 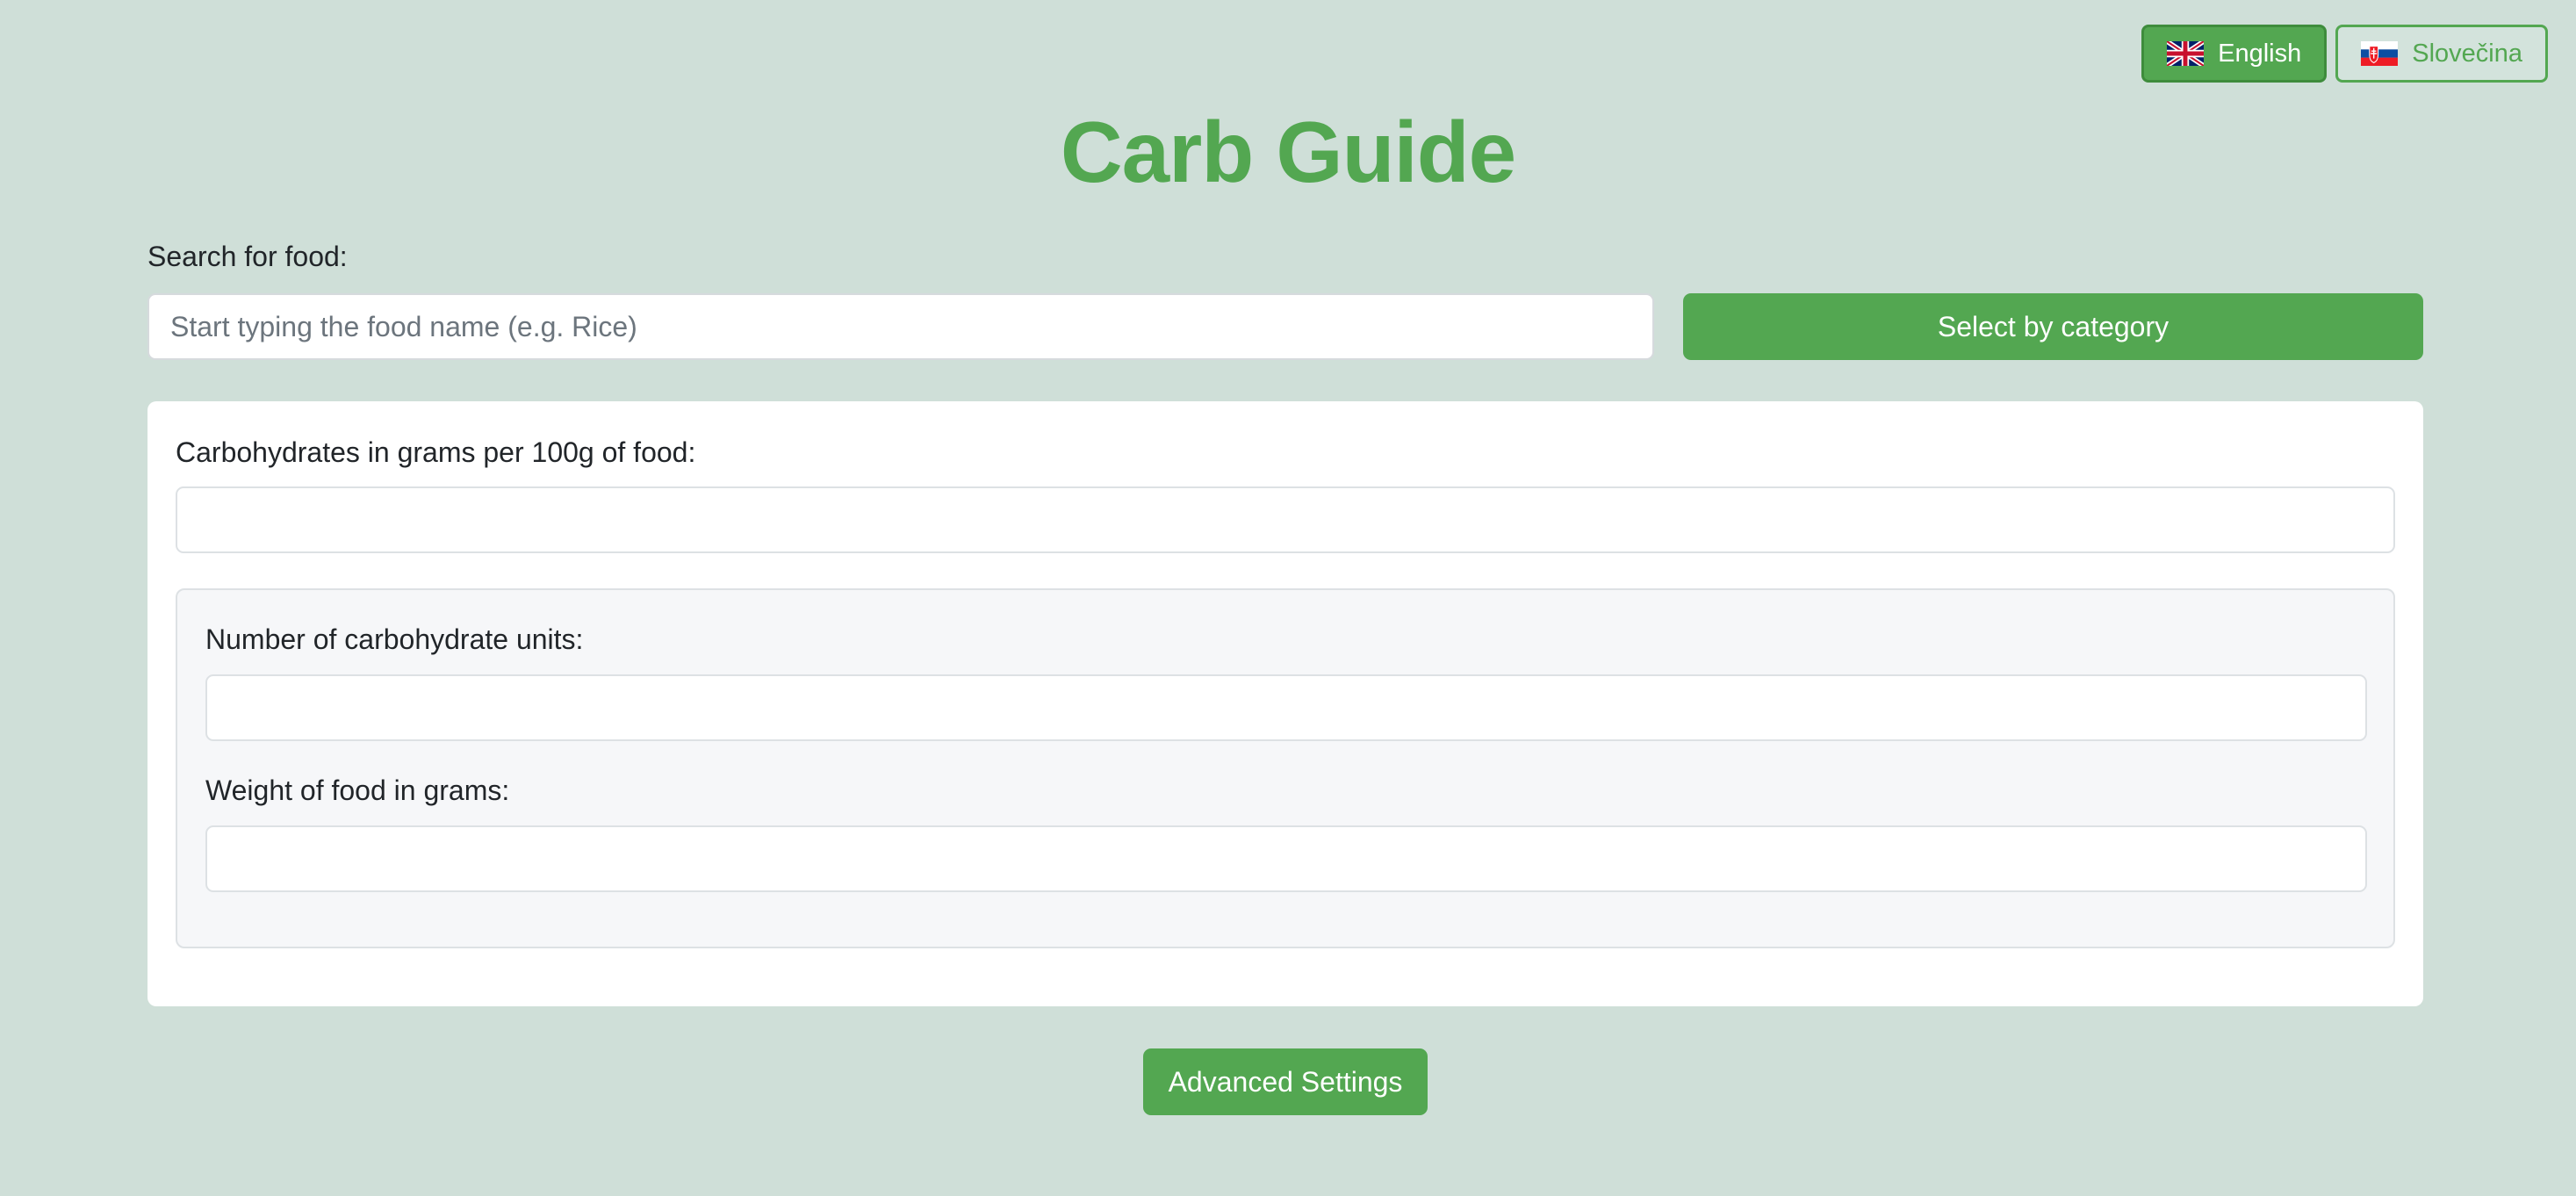 I want to click on slovakia-flag-icon, so click(x=2380, y=53).